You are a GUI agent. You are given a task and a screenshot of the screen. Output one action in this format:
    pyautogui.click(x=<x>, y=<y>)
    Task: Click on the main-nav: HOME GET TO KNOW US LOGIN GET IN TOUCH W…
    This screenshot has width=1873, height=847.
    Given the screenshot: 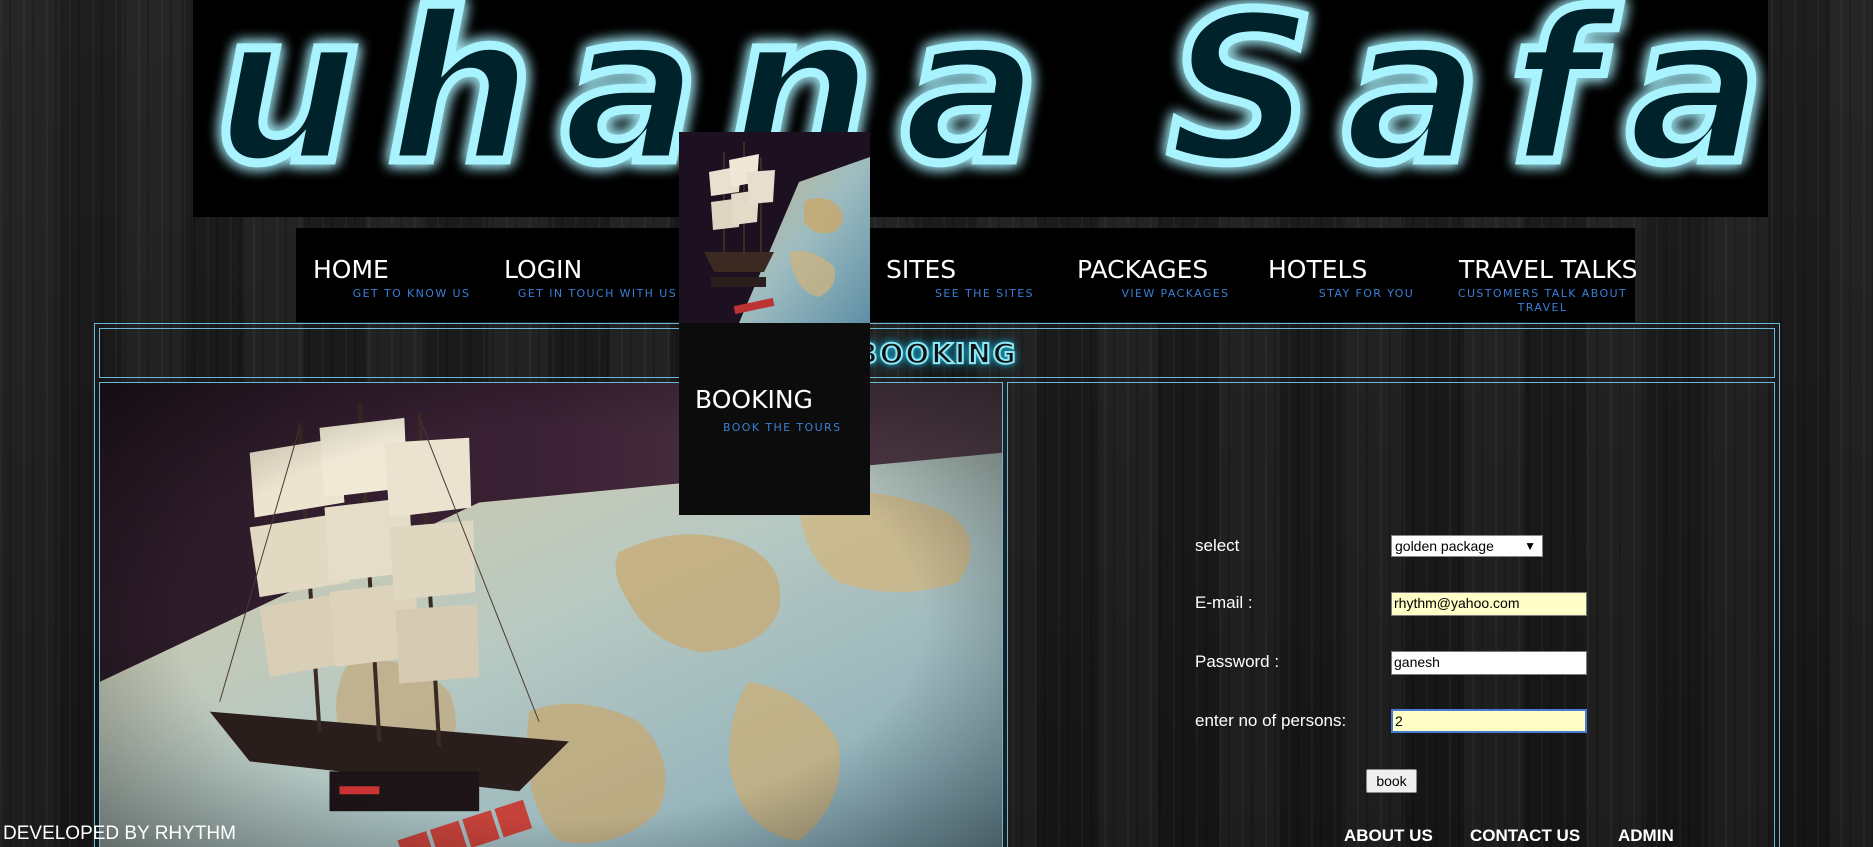 What is the action you would take?
    pyautogui.click(x=967, y=275)
    